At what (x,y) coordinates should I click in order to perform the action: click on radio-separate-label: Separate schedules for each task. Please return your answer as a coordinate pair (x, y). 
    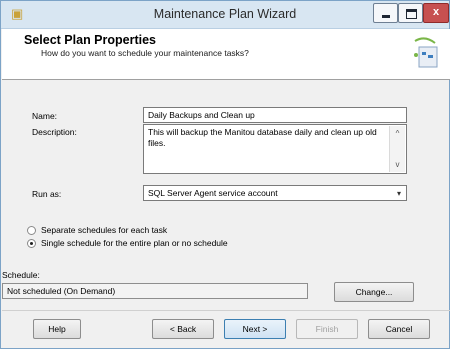
    Looking at the image, I should click on (104, 230).